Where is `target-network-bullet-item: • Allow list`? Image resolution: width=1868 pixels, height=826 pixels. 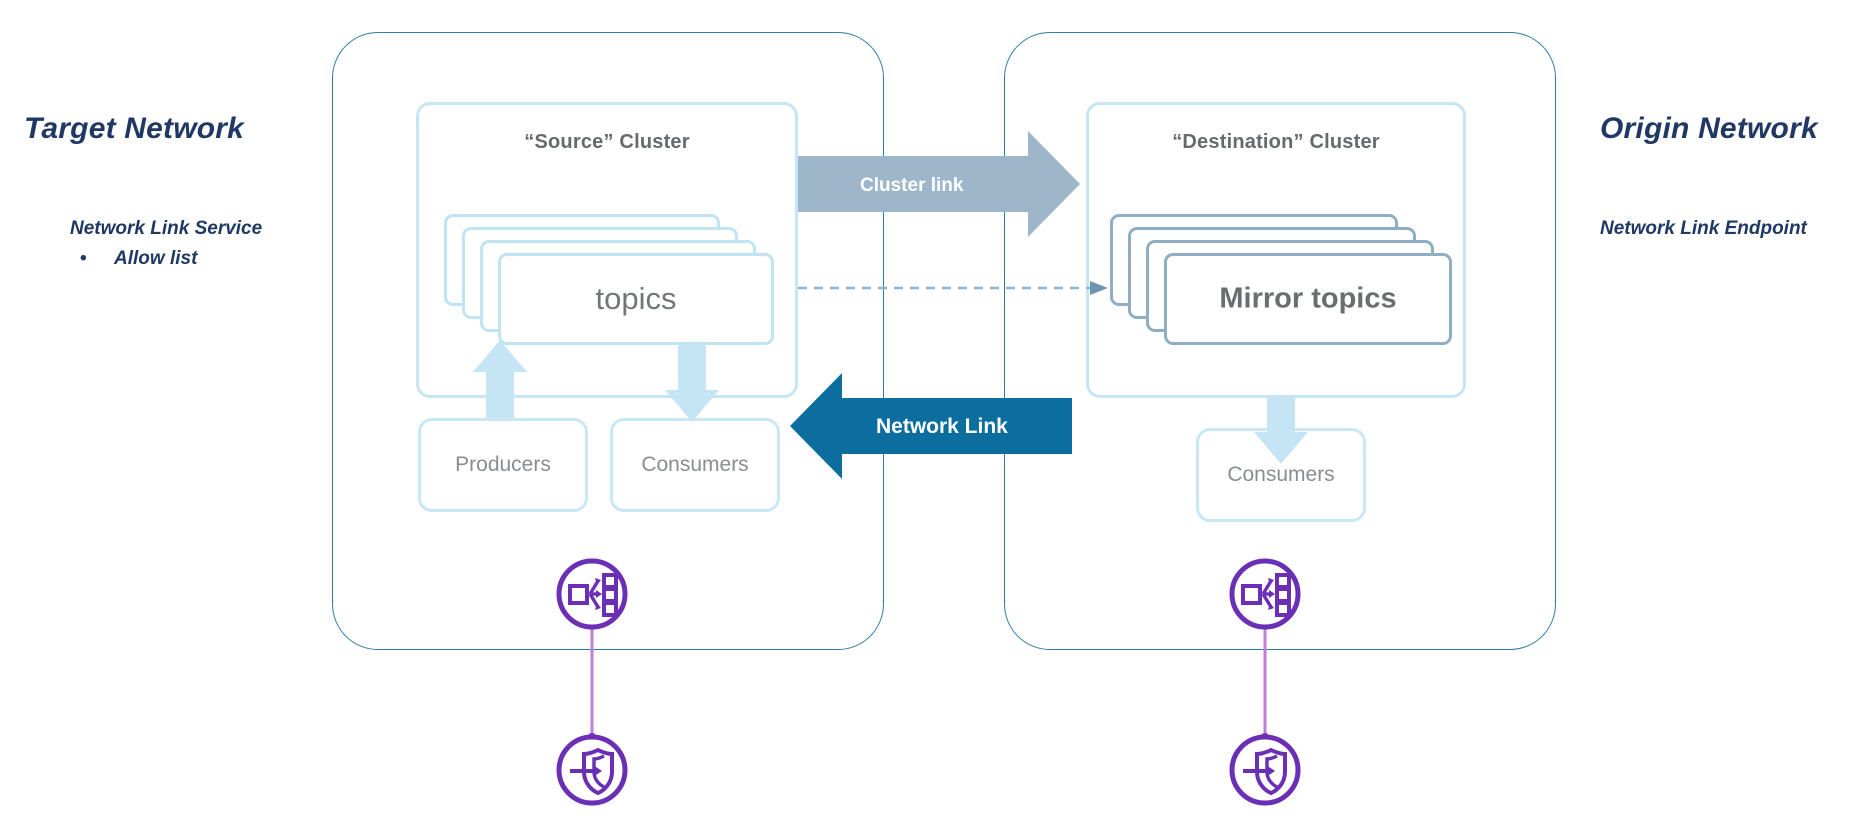 target-network-bullet-item: • Allow list is located at coordinates (138, 259).